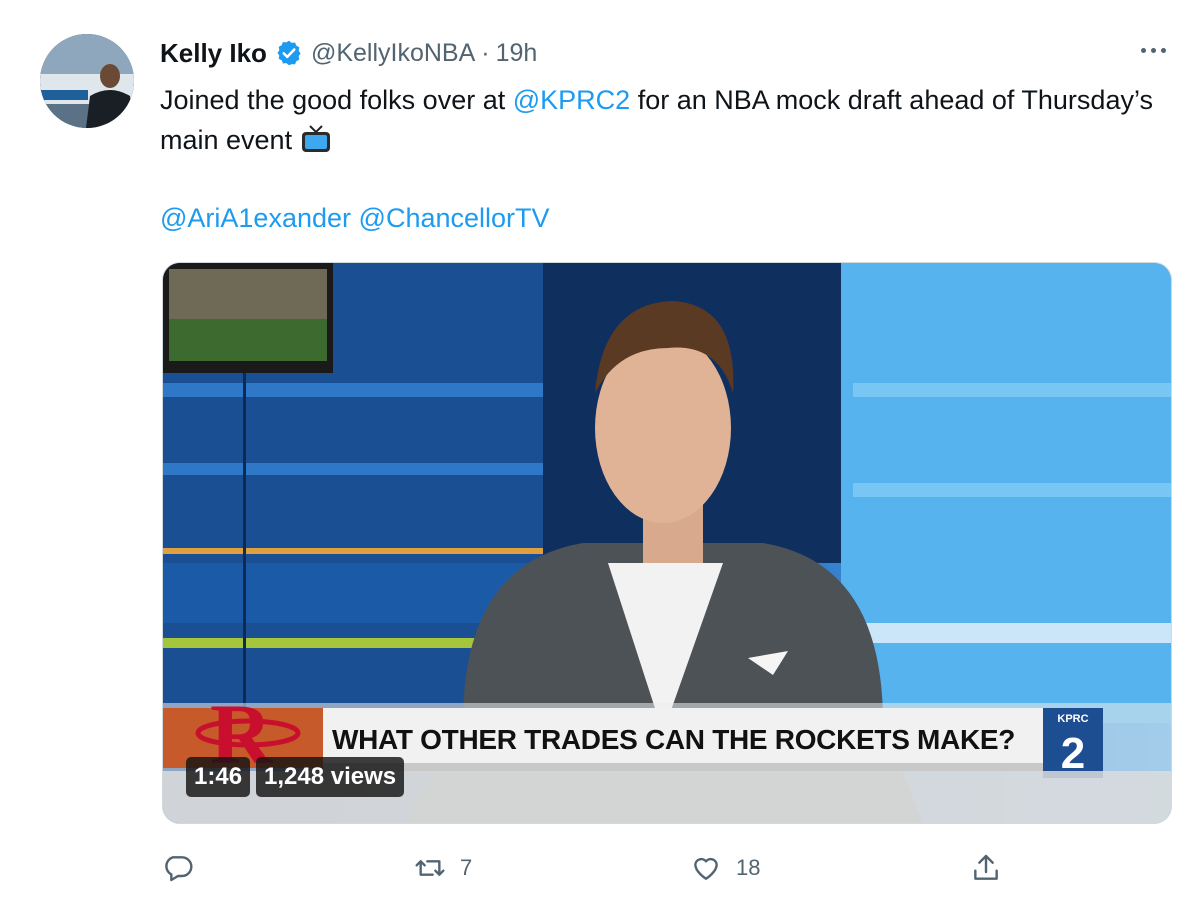 The width and height of the screenshot is (1198, 914). I want to click on reply-button, so click(185, 868).